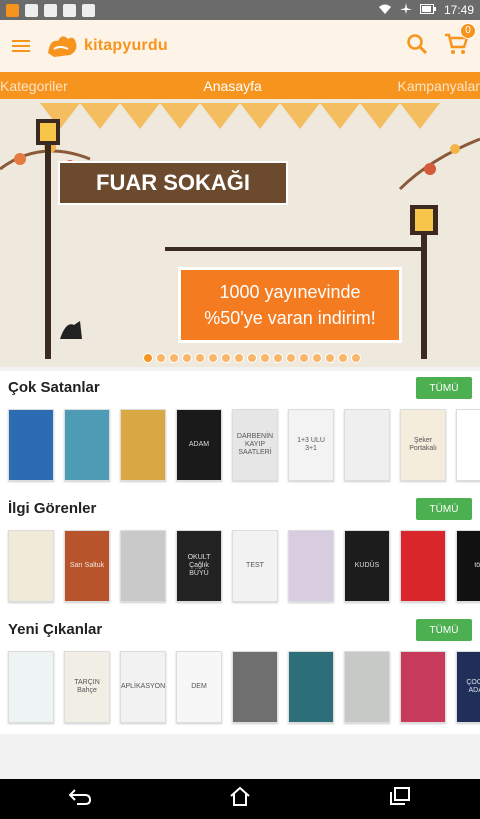 This screenshot has height=819, width=480. What do you see at coordinates (55, 629) in the screenshot?
I see `section-title: Yeni Çıkanlar` at bounding box center [55, 629].